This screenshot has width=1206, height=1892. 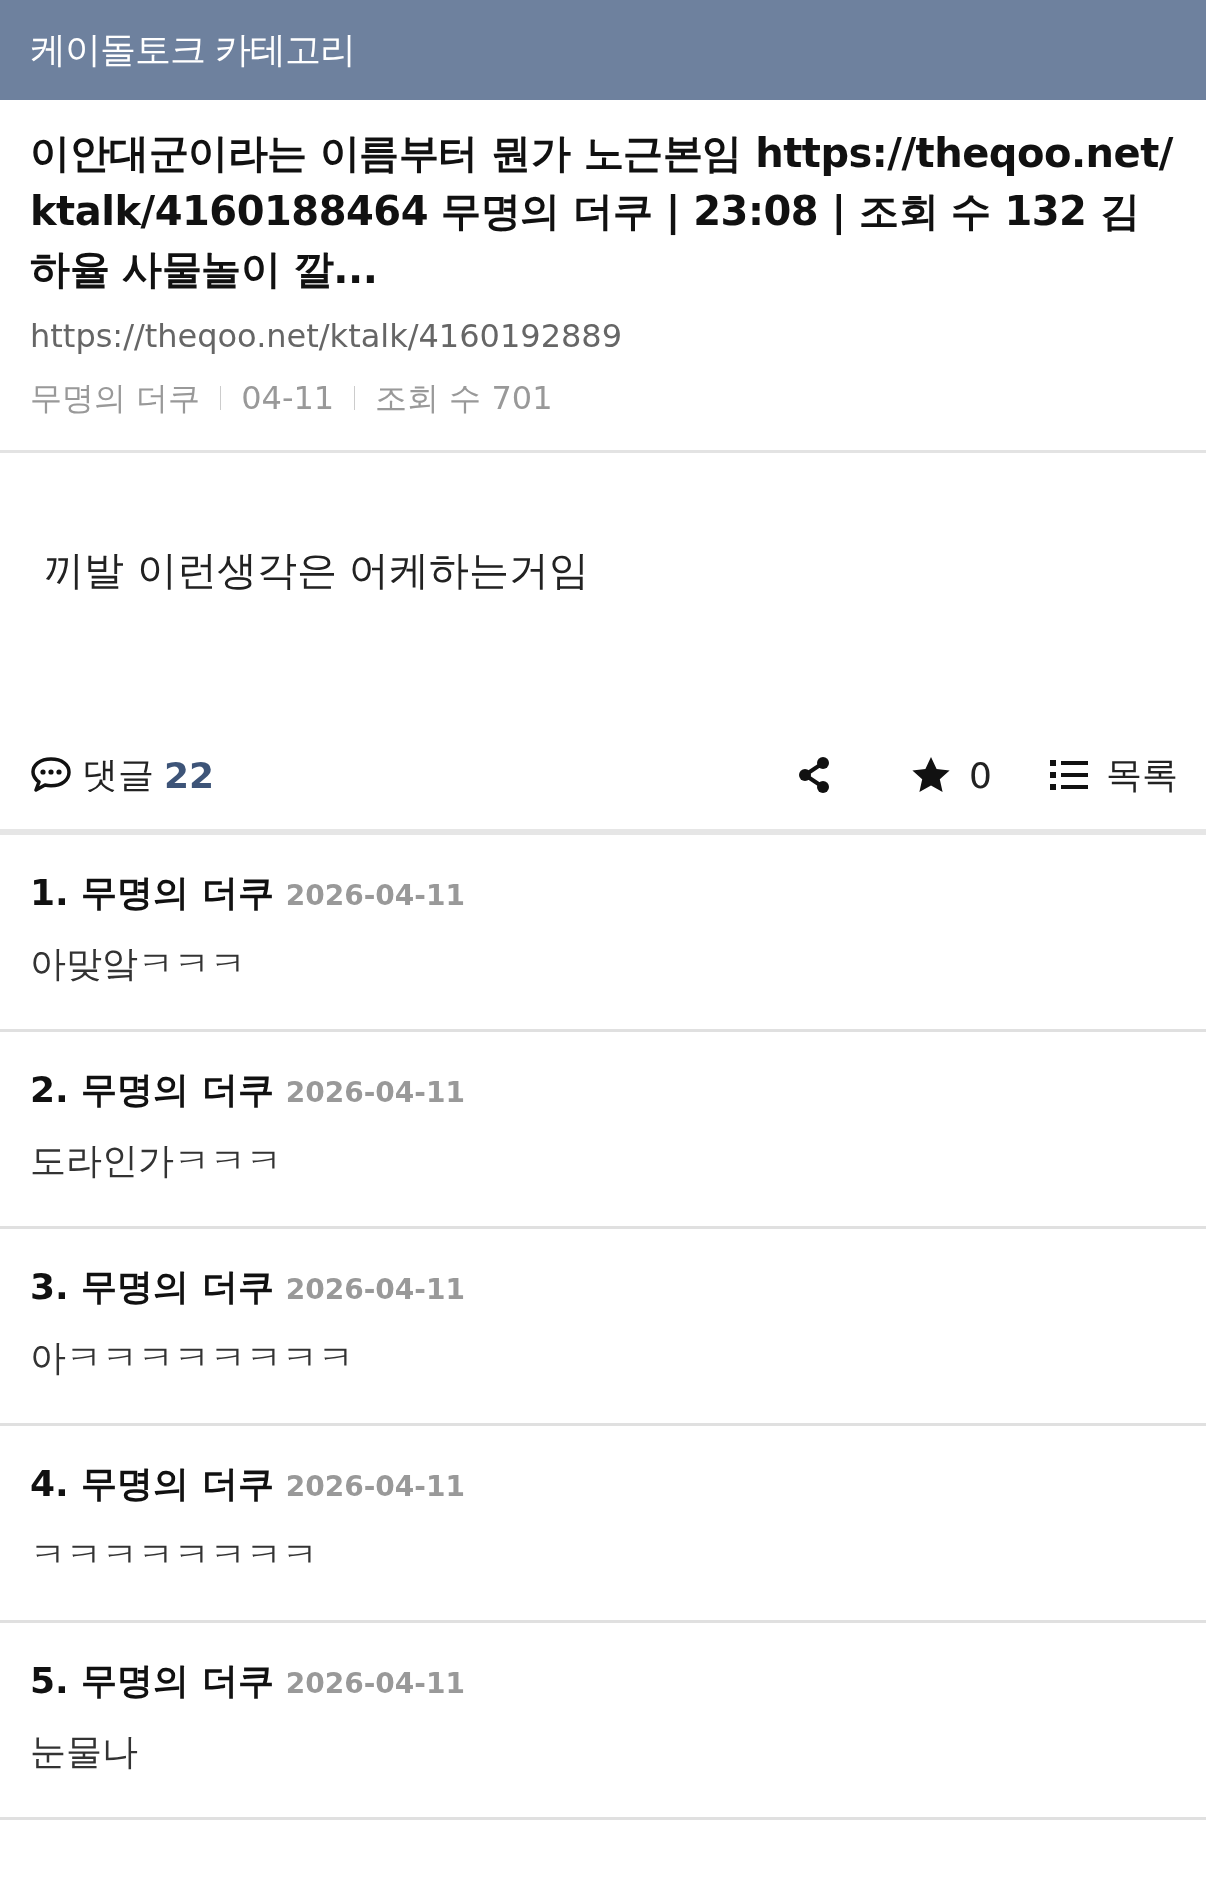 I want to click on comment-text: 아맞앜ㅋㅋㅋ, so click(x=138, y=964).